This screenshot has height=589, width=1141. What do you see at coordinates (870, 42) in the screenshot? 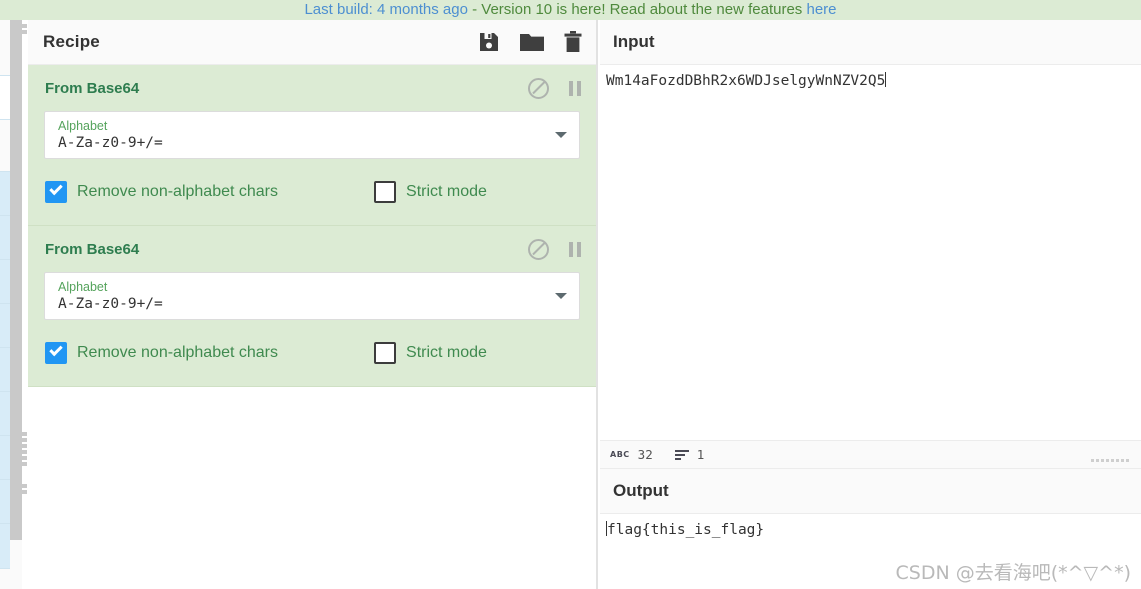
I see `input-header: Input` at bounding box center [870, 42].